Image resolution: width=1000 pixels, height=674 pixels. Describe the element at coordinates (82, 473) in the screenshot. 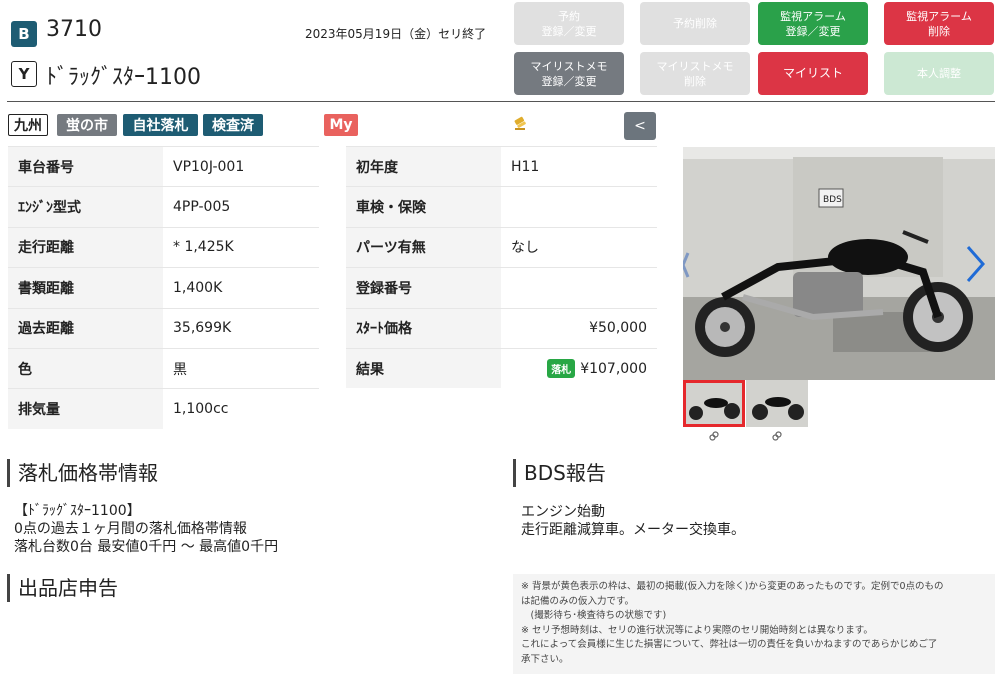

I see `price-band-title: 落札価格帯情報` at that location.